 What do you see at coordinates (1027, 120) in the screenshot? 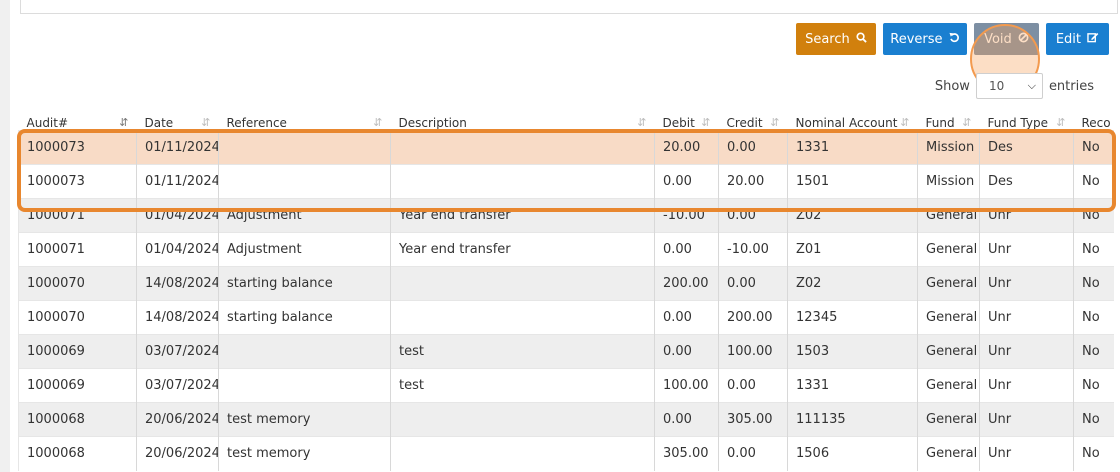
I see `column-header-fund-type: Fund Type ⇵` at bounding box center [1027, 120].